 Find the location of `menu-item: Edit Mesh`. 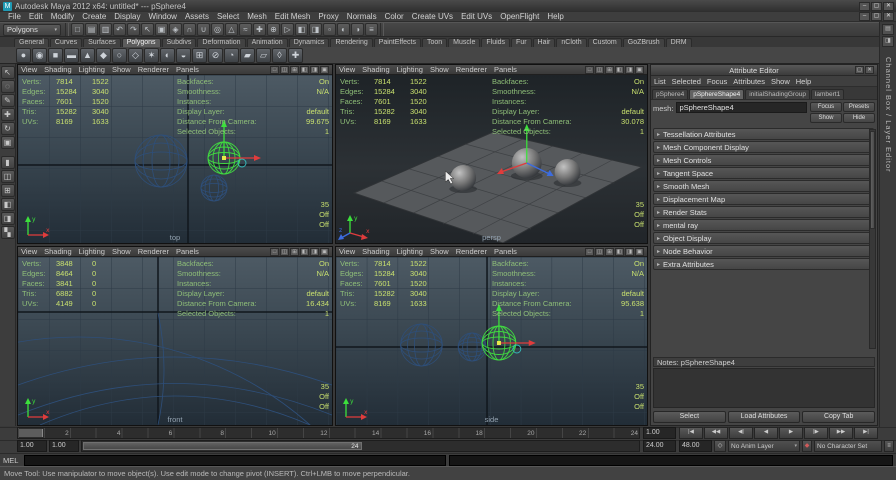

menu-item: Edit Mesh is located at coordinates (293, 16).